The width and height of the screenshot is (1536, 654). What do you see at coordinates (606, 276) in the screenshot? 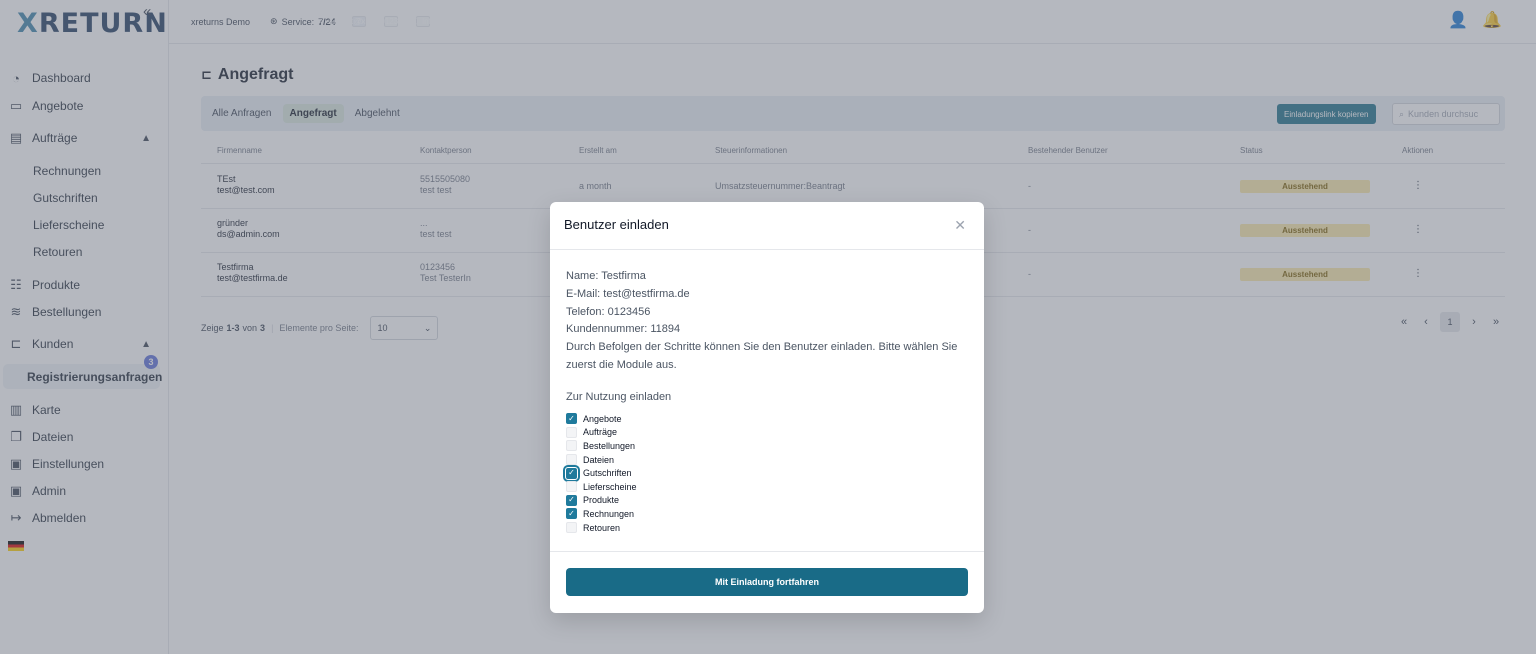
I see `info-name: Name: Testfirma` at bounding box center [606, 276].